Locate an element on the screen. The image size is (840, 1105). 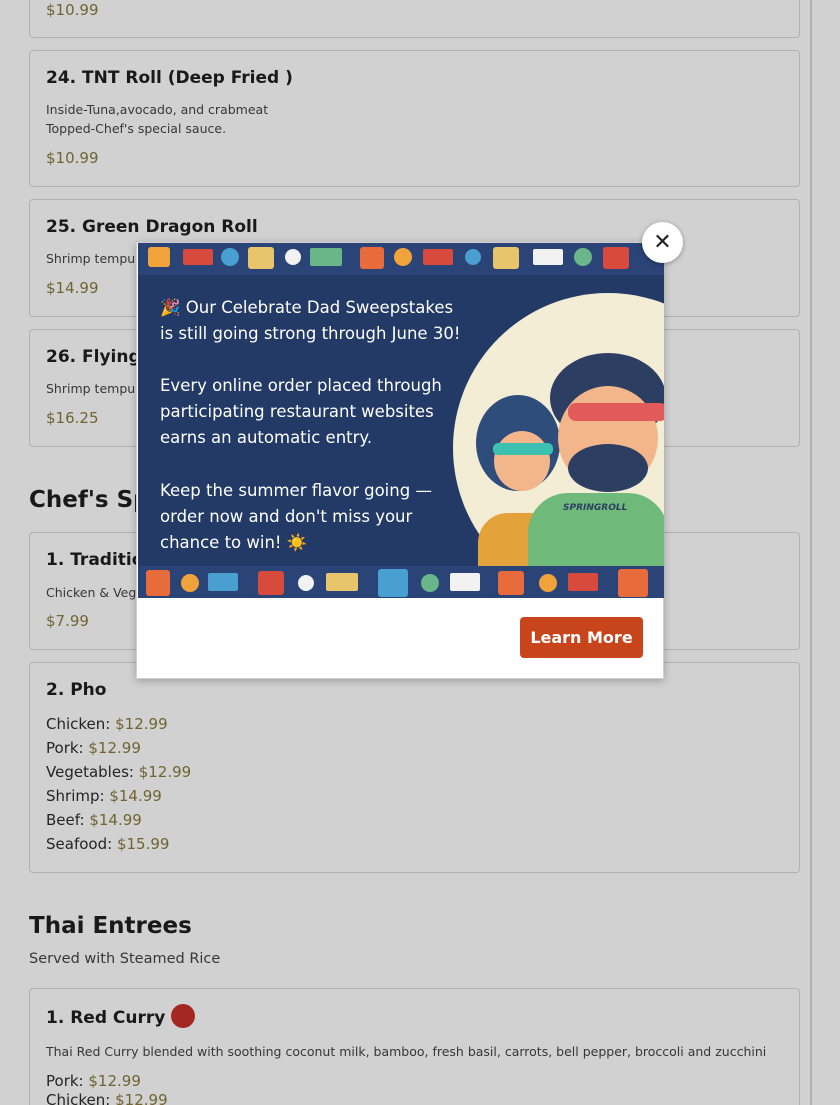
promo-text-line: order now and don't miss your is located at coordinates (286, 516).